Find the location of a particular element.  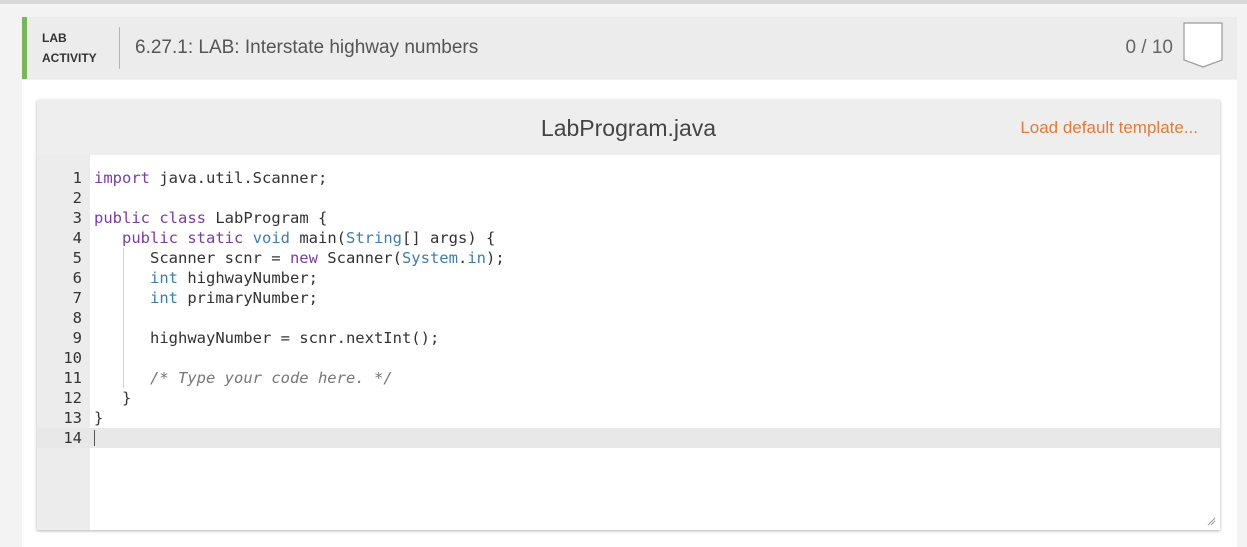

code-token: System is located at coordinates (429, 258).